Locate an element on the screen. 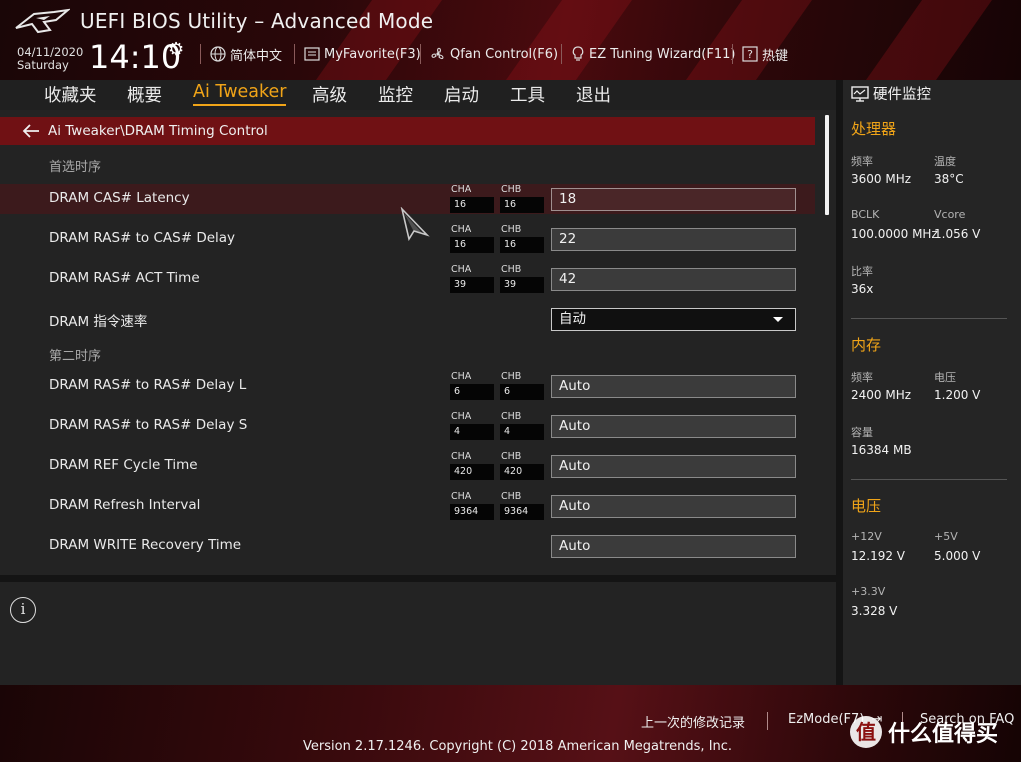 The height and width of the screenshot is (762, 1021). mem-volt-label: 电压 is located at coordinates (945, 377).